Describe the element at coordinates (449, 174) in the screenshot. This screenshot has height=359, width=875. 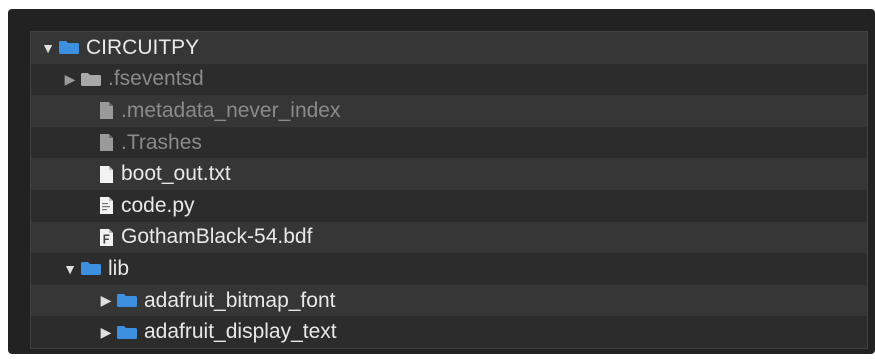
I see `tree-row-boot-out-txt: boot_out.txt` at that location.